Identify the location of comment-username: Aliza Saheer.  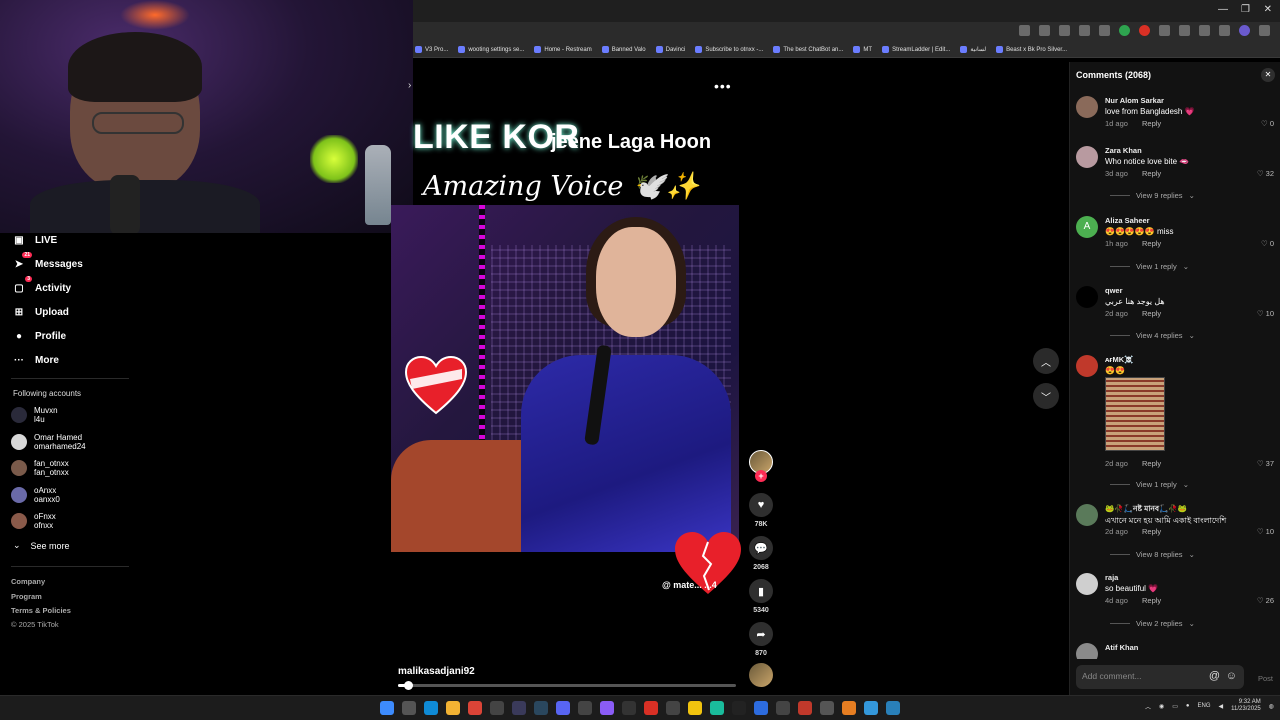
(1127, 220).